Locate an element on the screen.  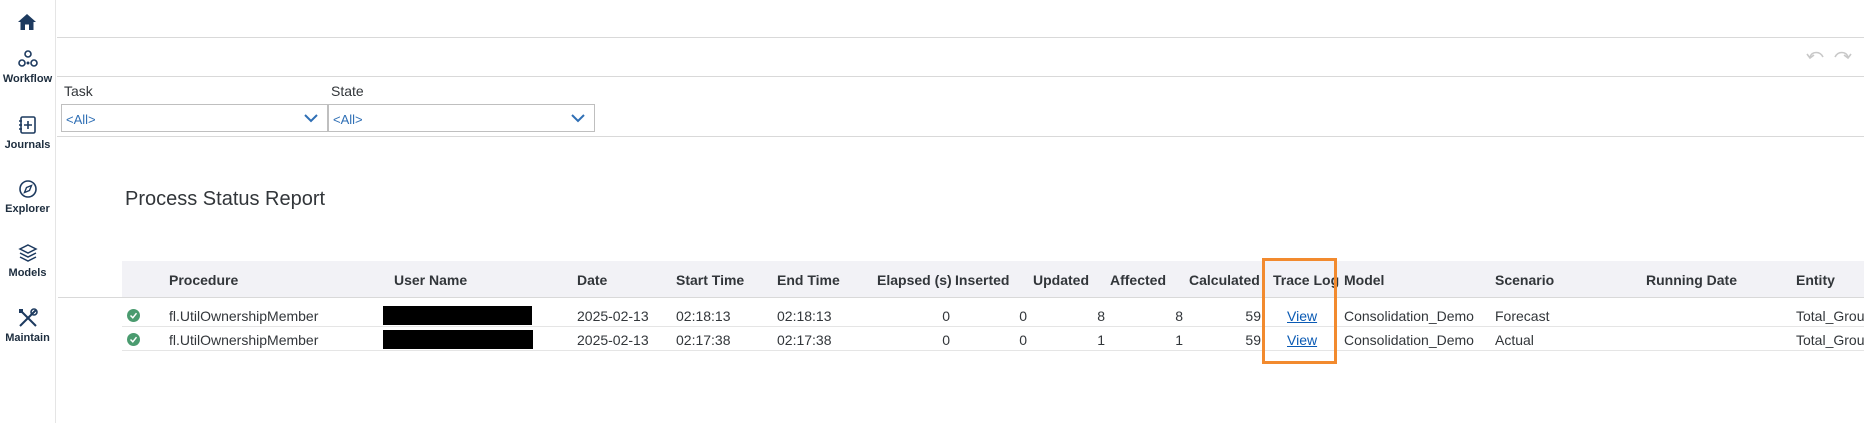
nav-maintain-label: Maintain is located at coordinates (27, 338).